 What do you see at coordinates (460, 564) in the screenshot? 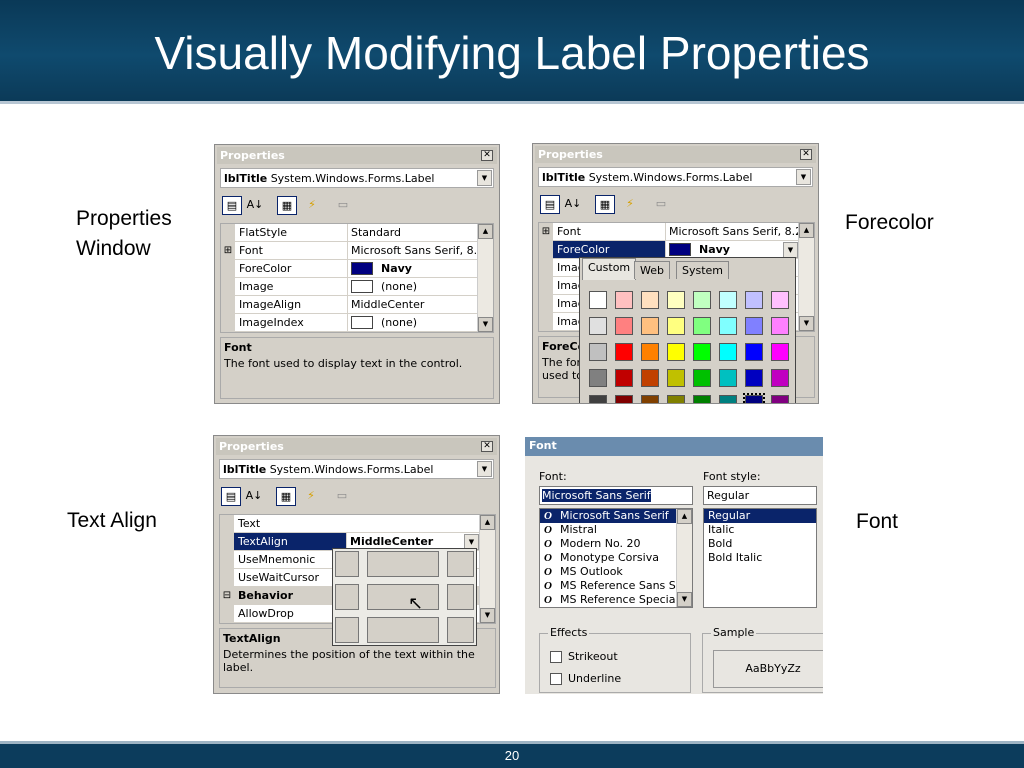
I see `align-top-right-button` at bounding box center [460, 564].